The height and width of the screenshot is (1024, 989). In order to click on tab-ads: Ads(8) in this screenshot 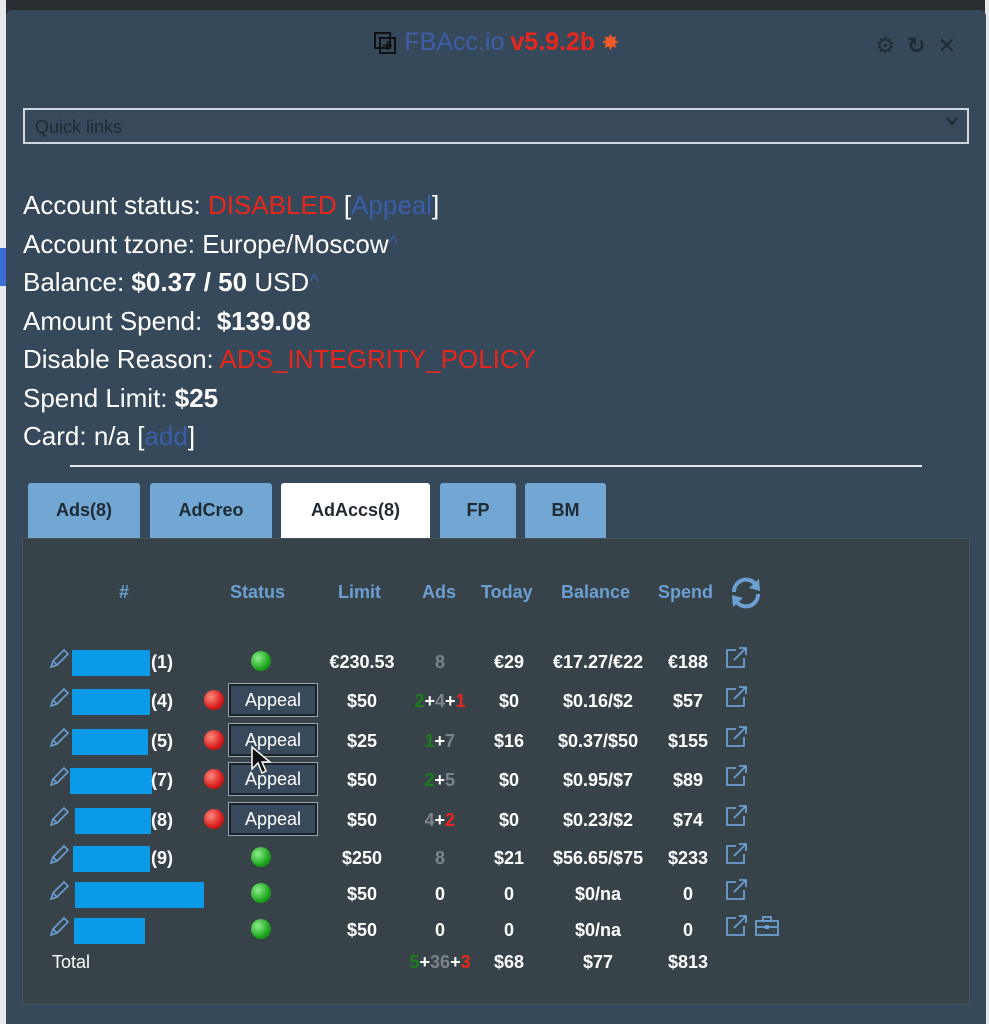, I will do `click(84, 510)`.